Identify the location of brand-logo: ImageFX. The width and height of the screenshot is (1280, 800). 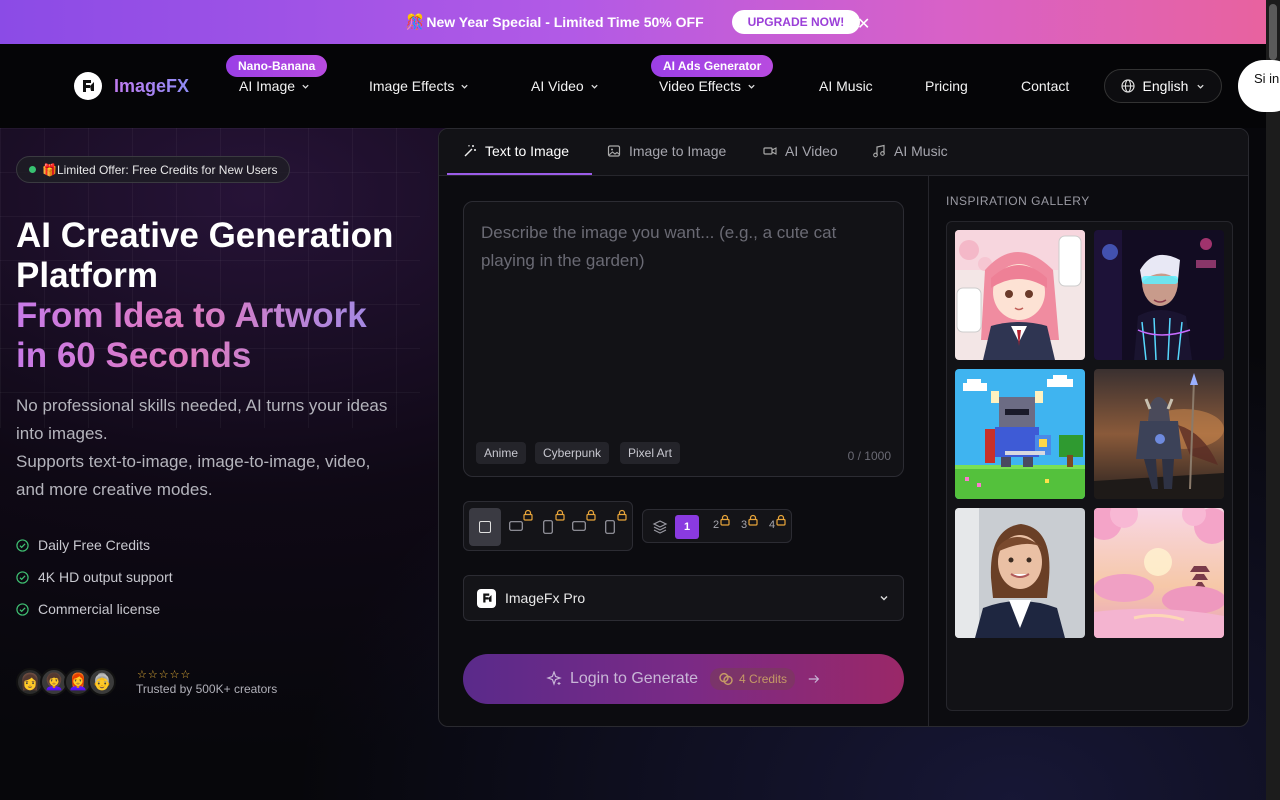
(131, 86).